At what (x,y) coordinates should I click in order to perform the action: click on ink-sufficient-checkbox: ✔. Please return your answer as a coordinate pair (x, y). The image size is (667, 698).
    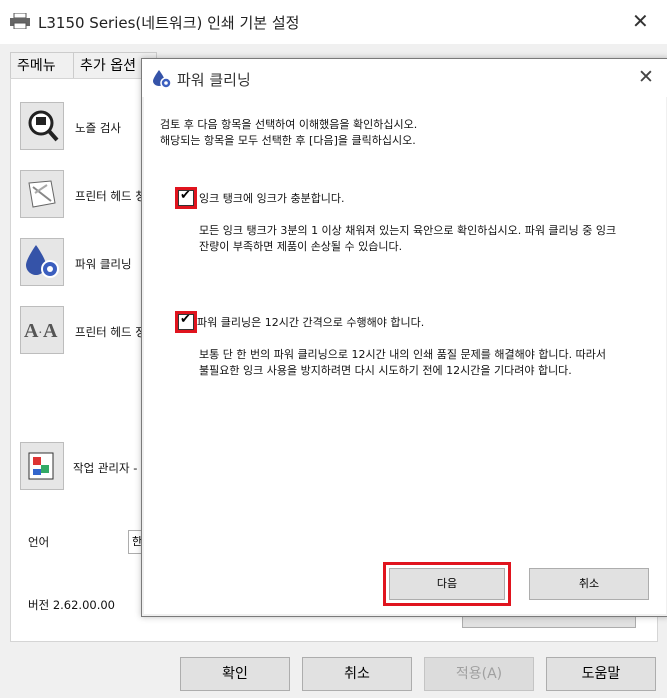
    Looking at the image, I should click on (186, 197).